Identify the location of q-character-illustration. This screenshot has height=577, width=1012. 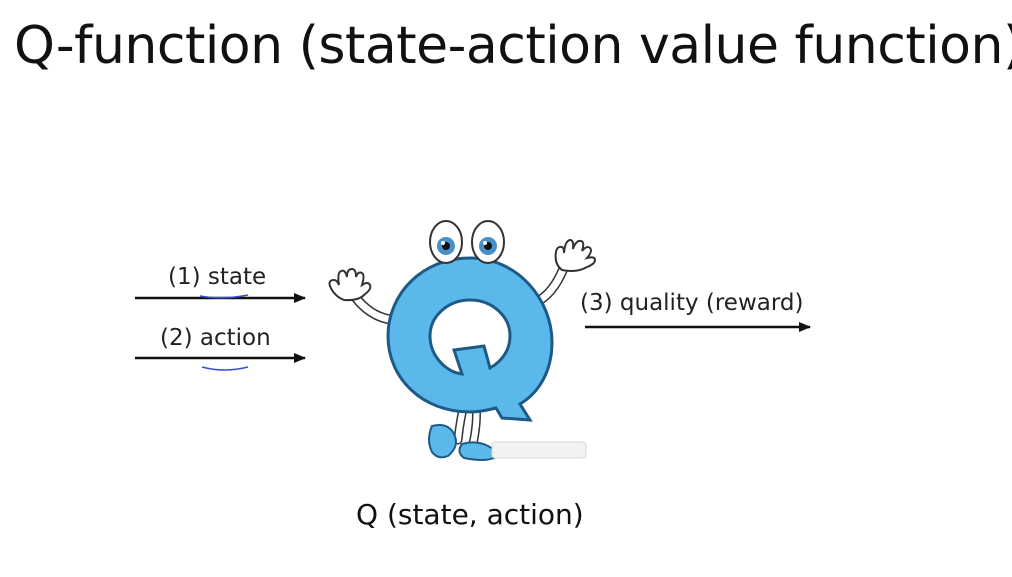
(462, 340).